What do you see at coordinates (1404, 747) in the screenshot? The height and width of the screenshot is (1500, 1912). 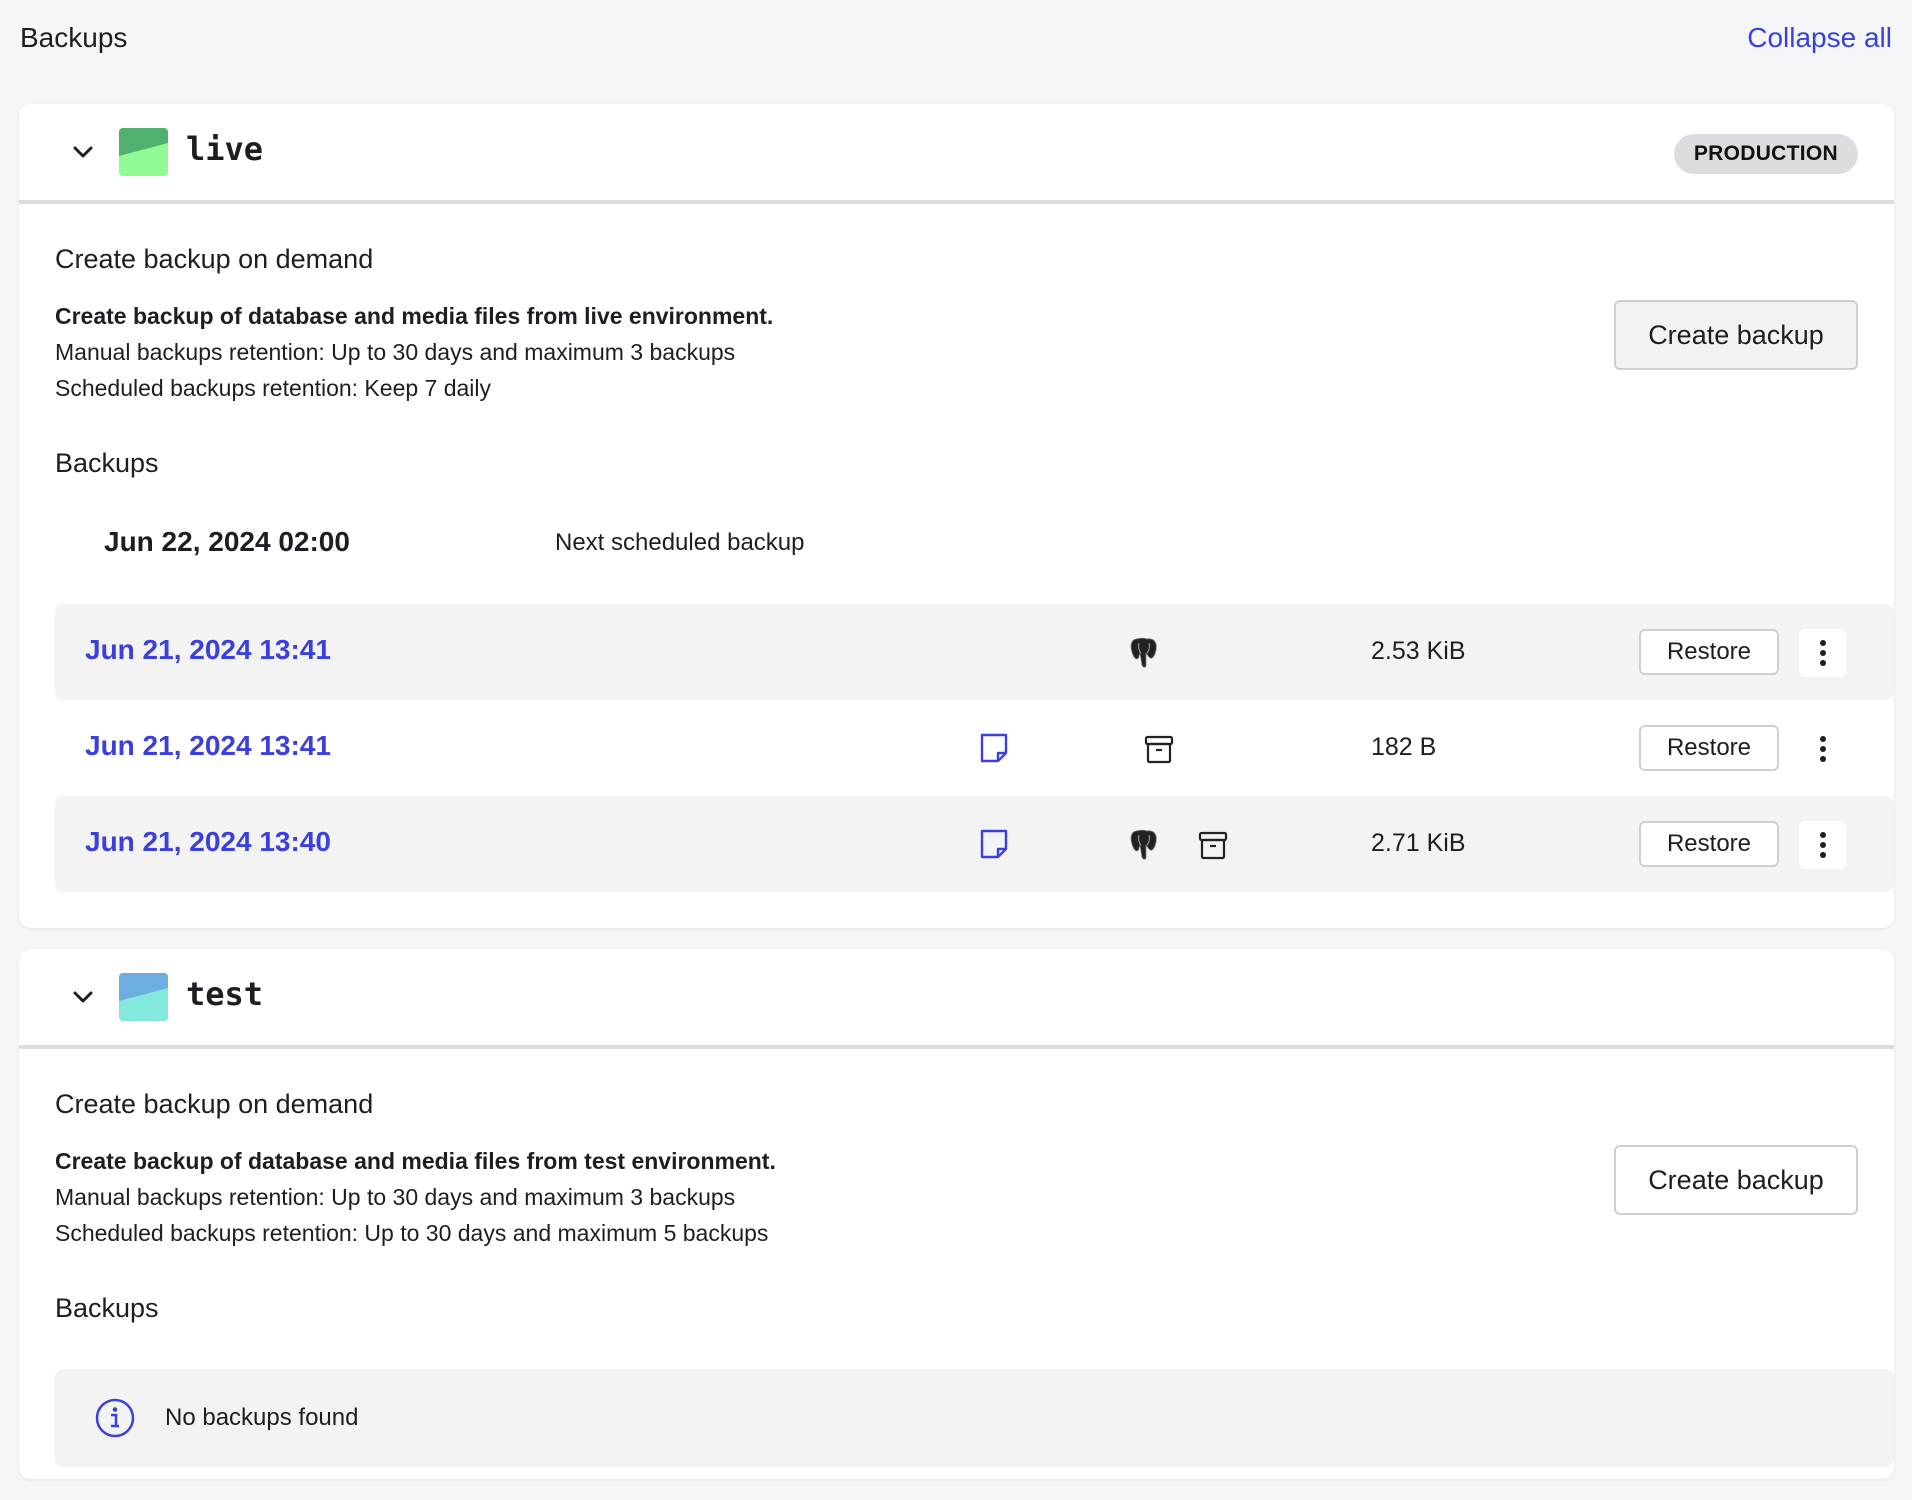 I see `backup-size: 182 B` at bounding box center [1404, 747].